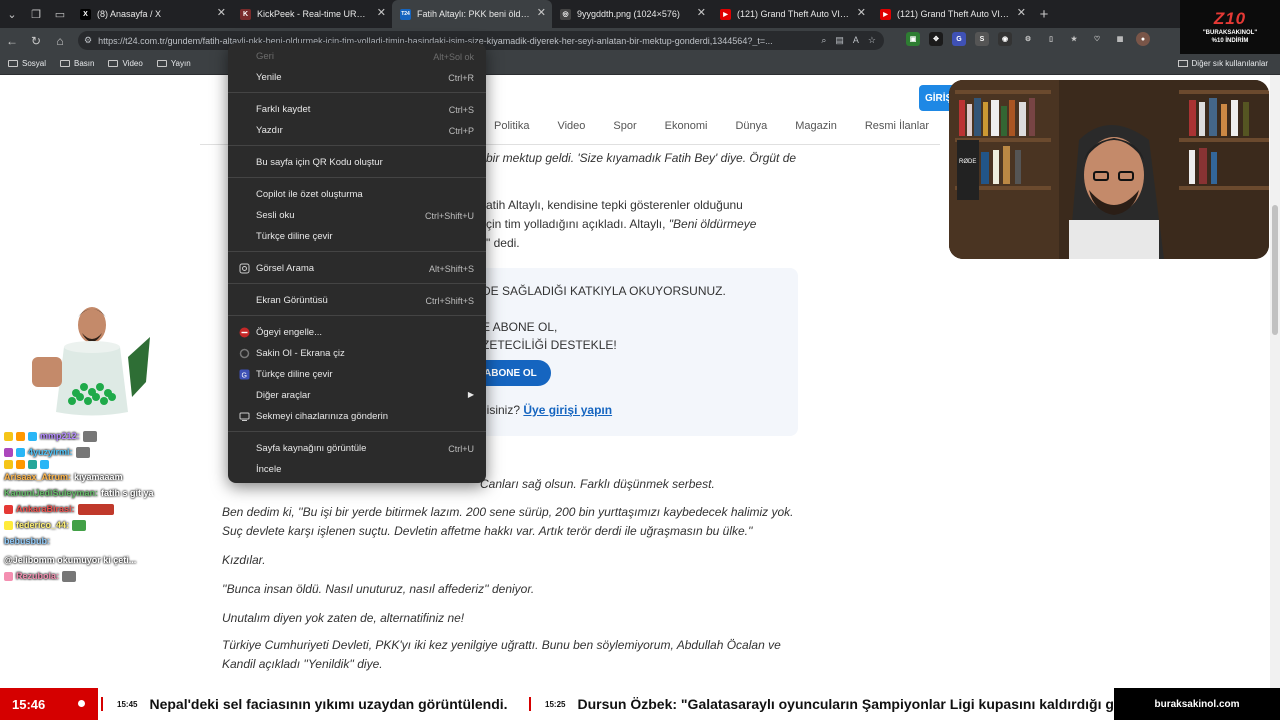 Image resolution: width=1280 pixels, height=720 pixels. I want to click on reader-view-icon: ▤, so click(839, 40).